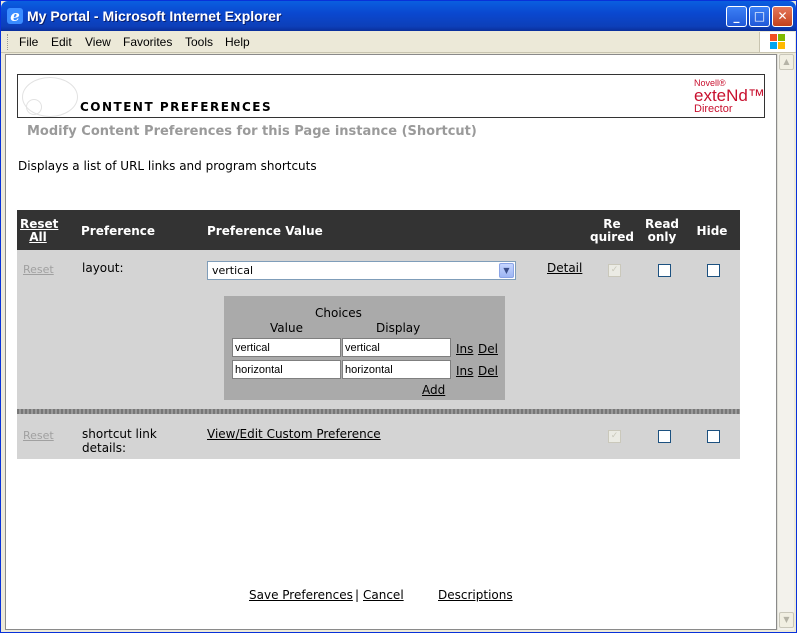 The width and height of the screenshot is (797, 633). I want to click on col-required: Re quired, so click(612, 230).